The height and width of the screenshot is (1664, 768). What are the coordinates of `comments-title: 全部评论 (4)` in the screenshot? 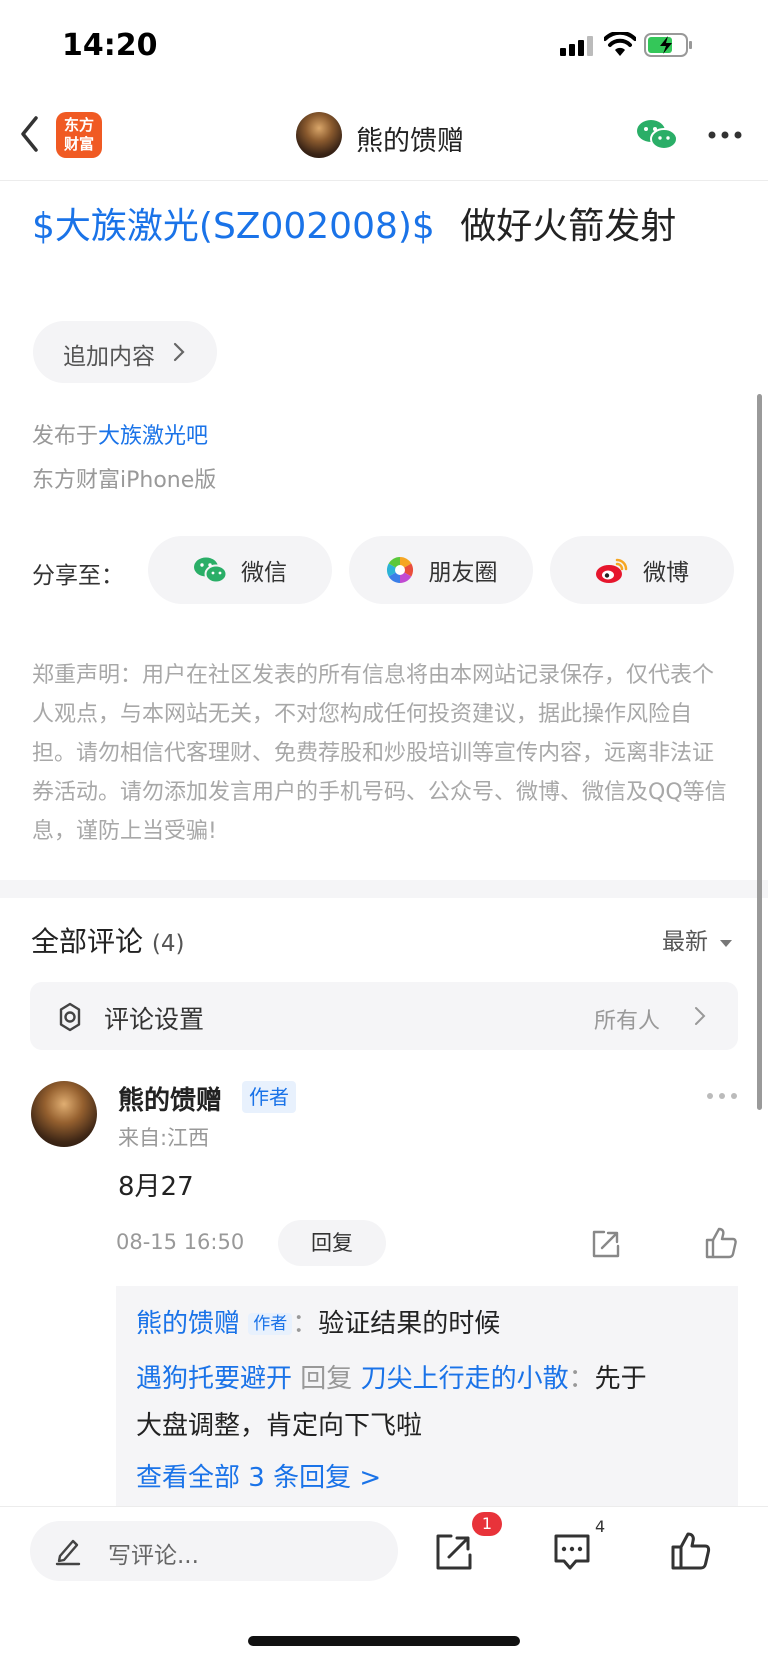 It's located at (108, 940).